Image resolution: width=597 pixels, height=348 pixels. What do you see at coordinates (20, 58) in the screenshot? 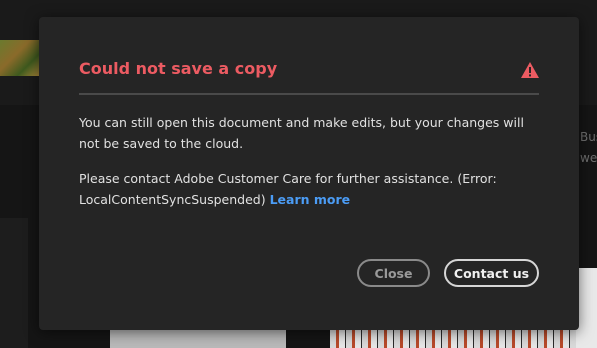
I see `background-thumbnail` at bounding box center [20, 58].